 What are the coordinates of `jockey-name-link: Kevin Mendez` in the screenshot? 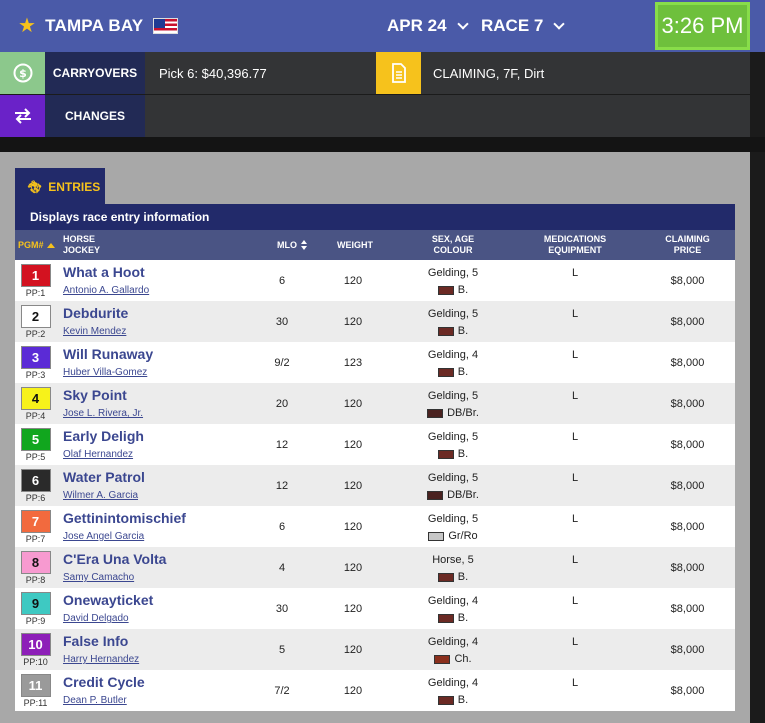 It's located at (94, 331).